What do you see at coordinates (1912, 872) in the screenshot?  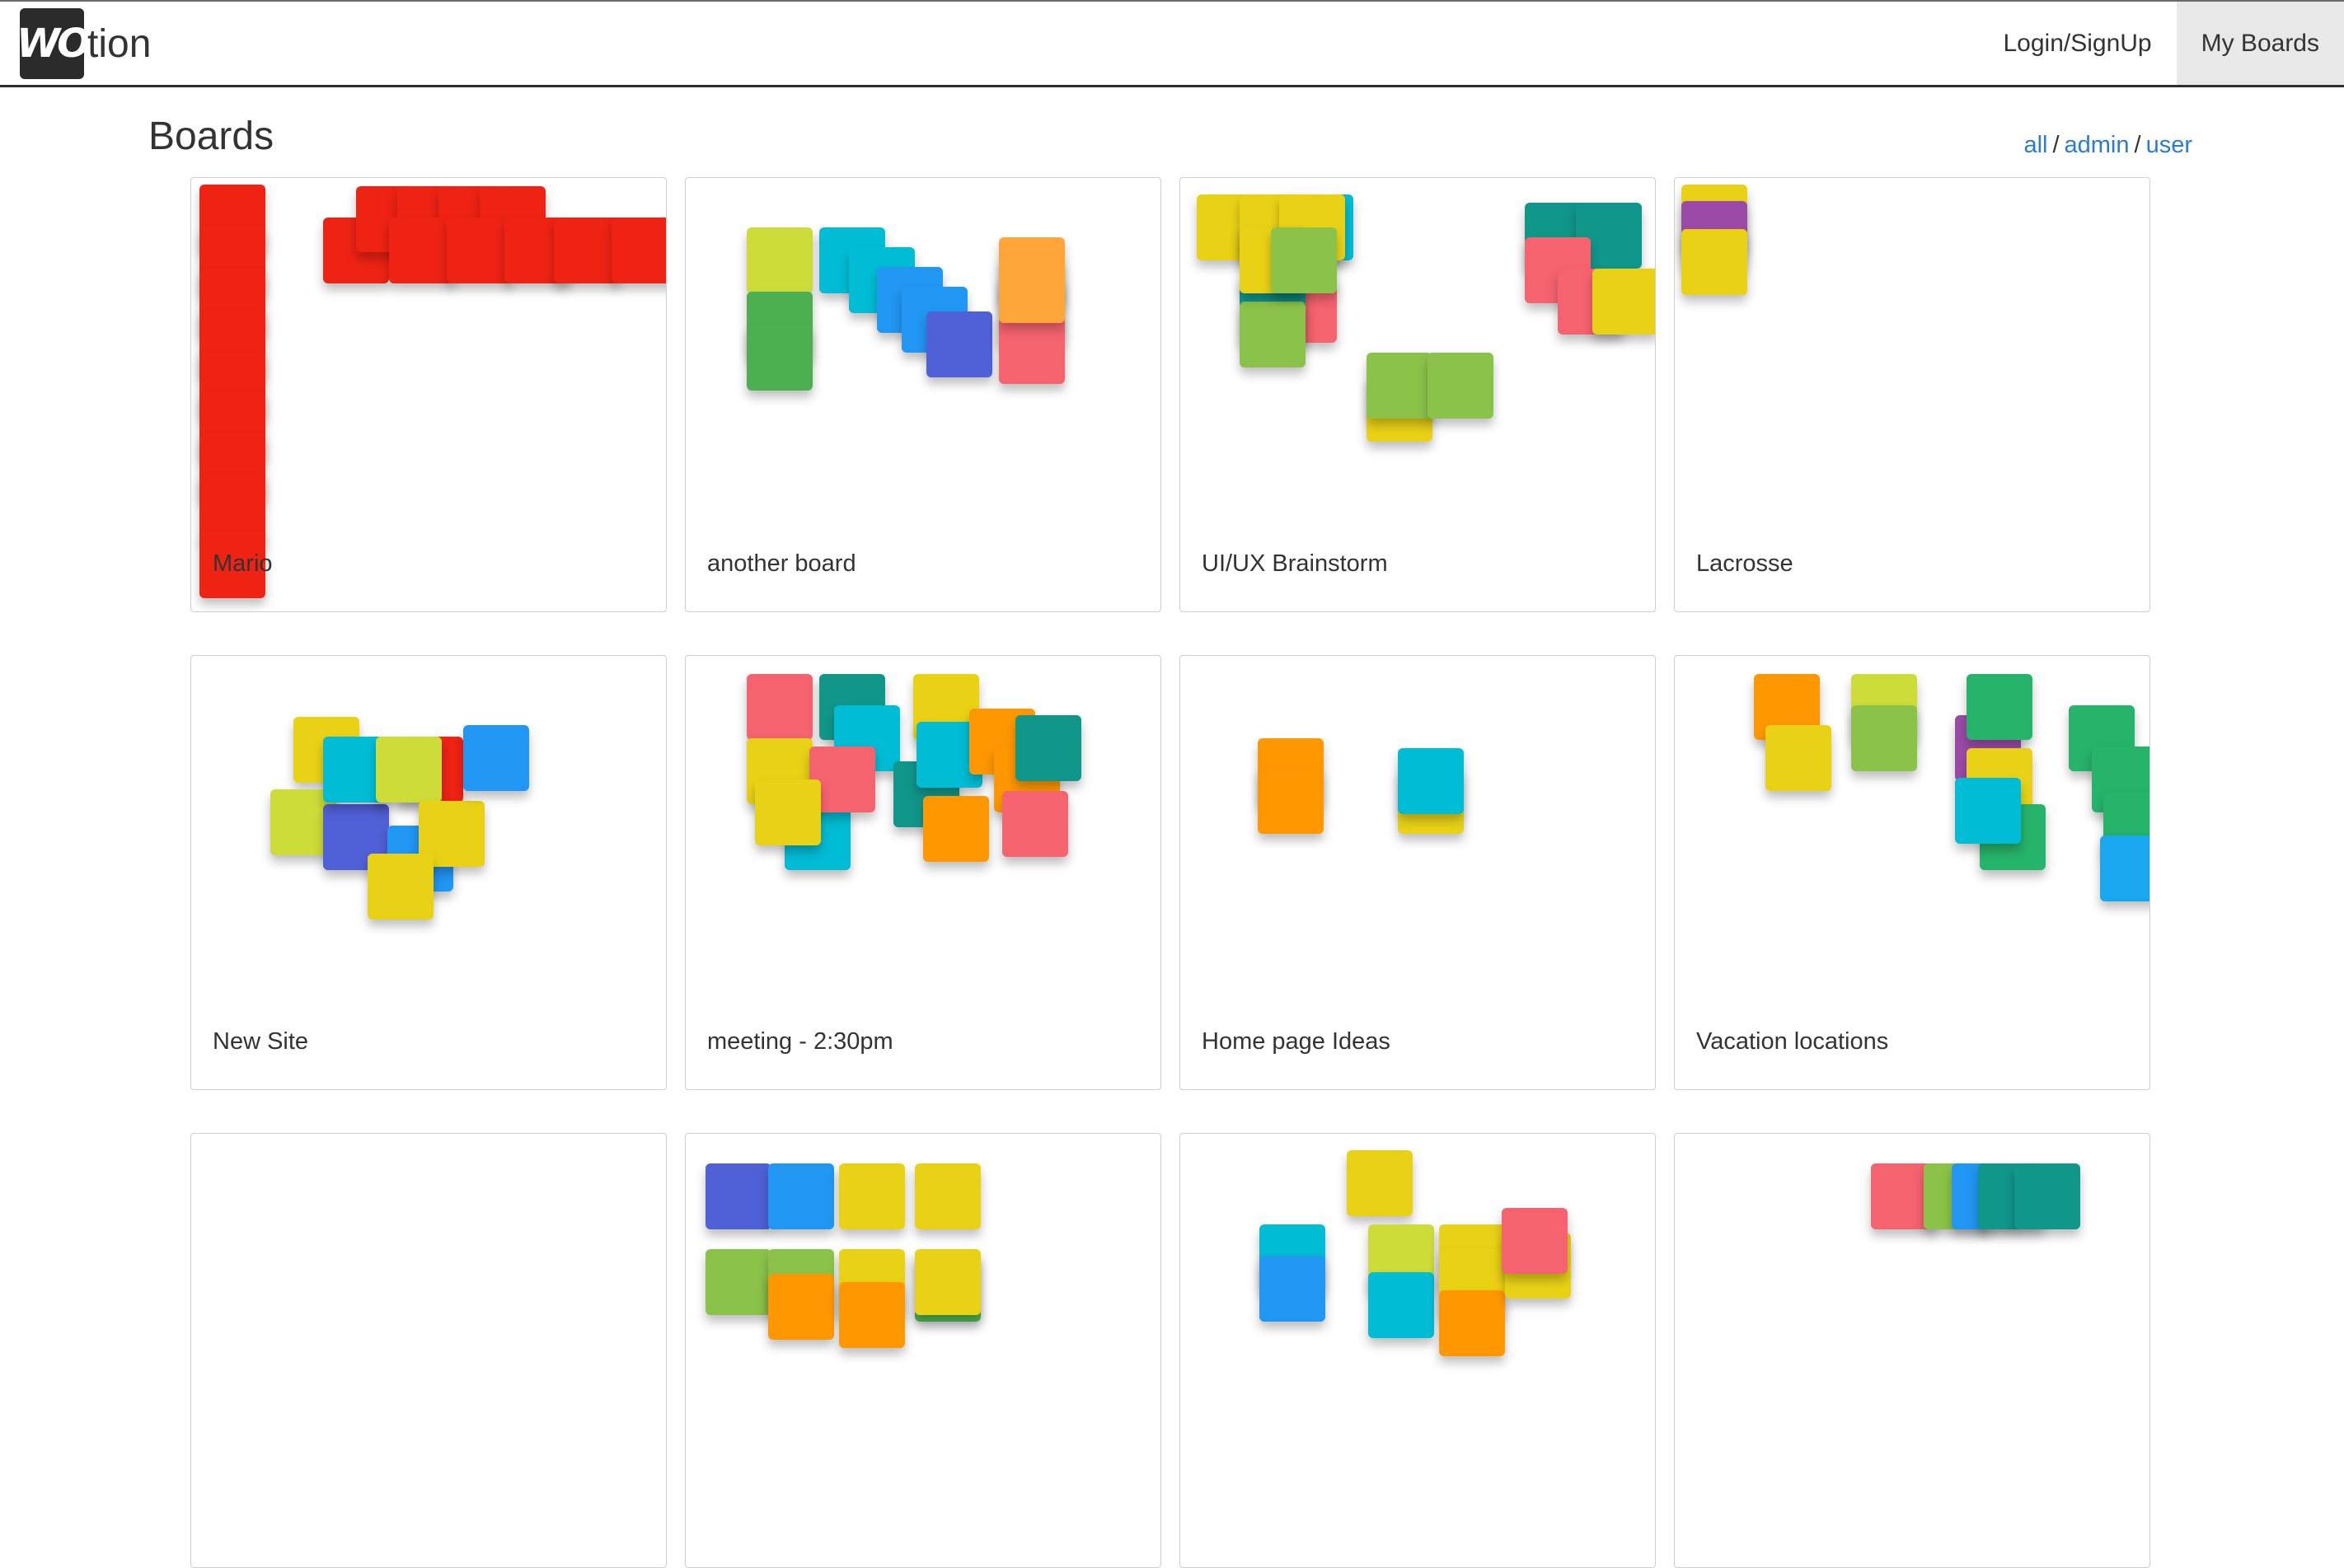 I see `board-card-vacation-locations: Vacation locations` at bounding box center [1912, 872].